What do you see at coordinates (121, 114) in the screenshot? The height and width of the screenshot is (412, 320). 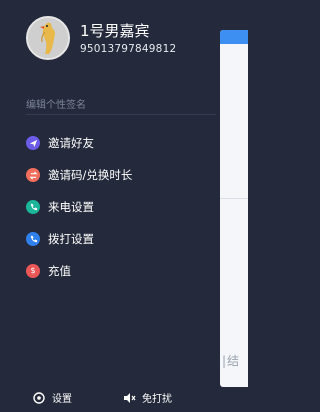 I see `divider` at bounding box center [121, 114].